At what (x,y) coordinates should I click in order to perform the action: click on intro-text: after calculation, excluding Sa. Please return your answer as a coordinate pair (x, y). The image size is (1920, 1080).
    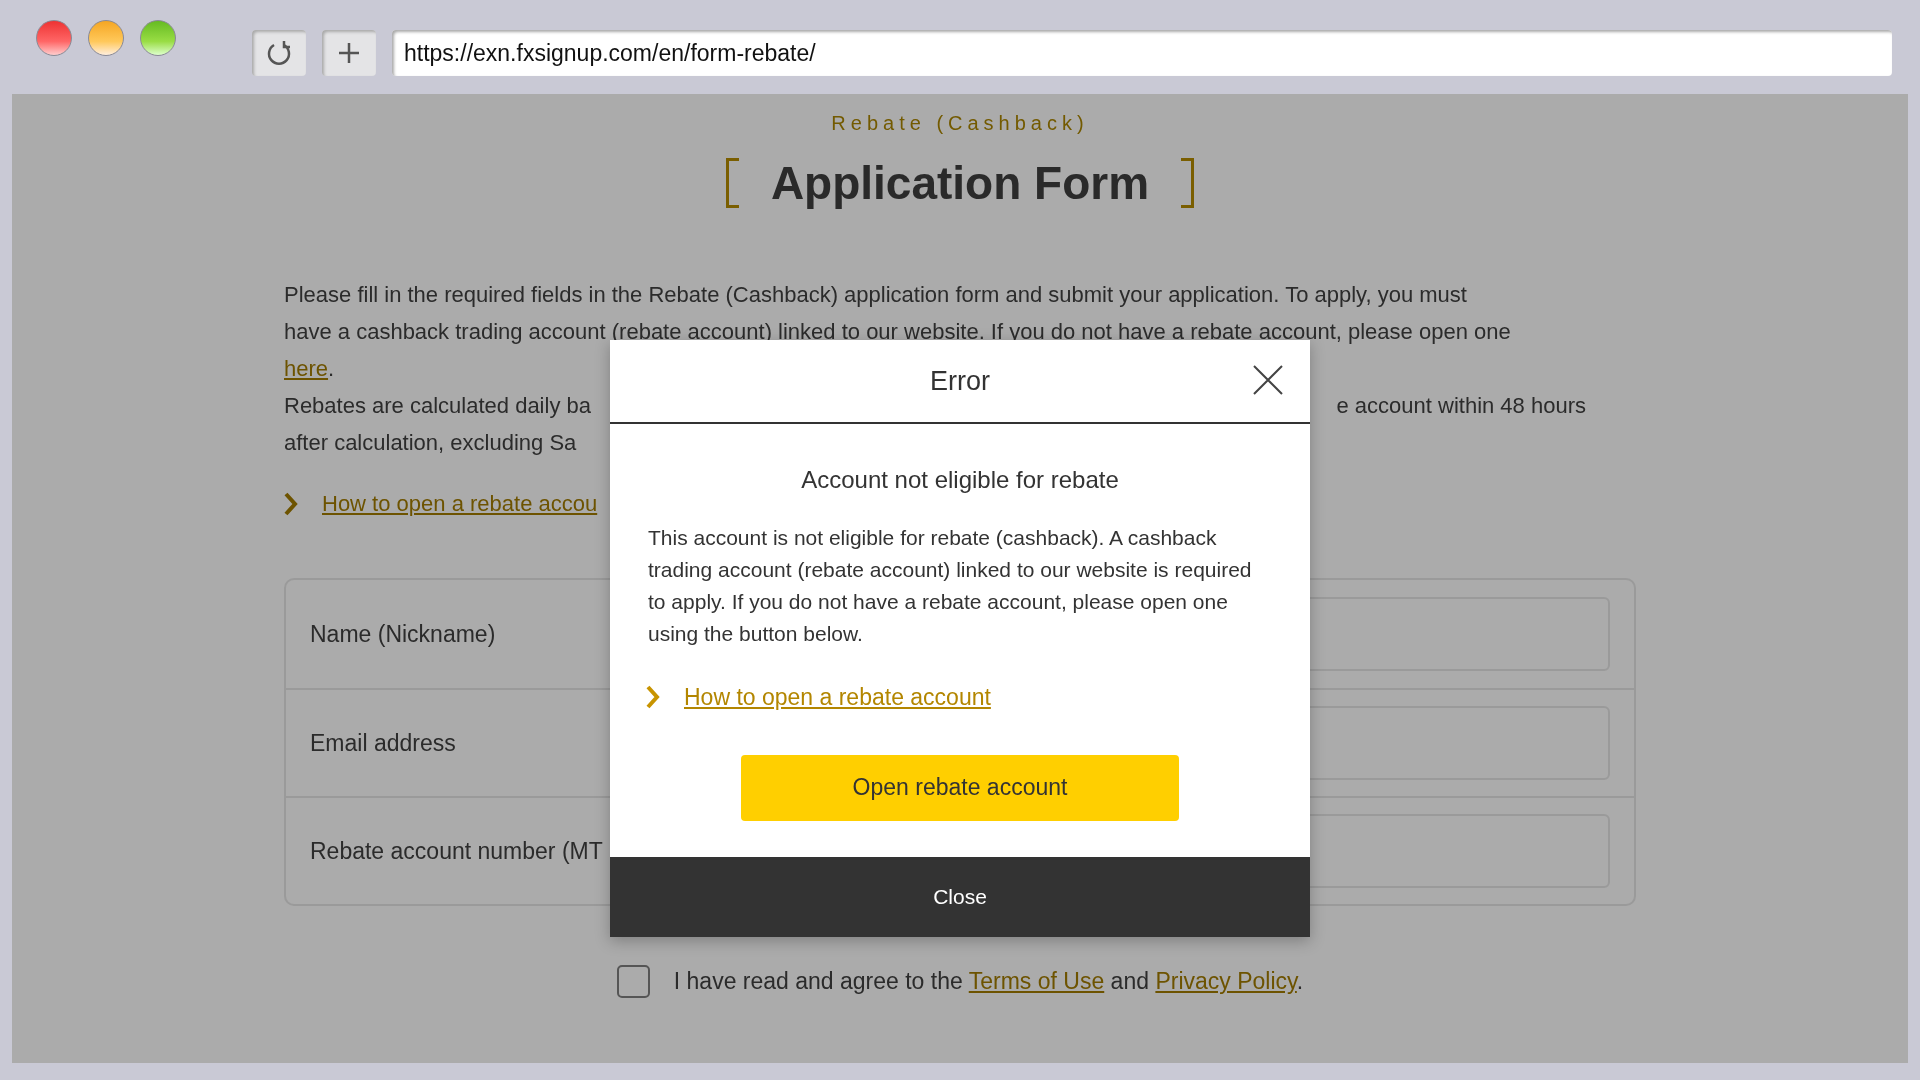
    Looking at the image, I should click on (430, 443).